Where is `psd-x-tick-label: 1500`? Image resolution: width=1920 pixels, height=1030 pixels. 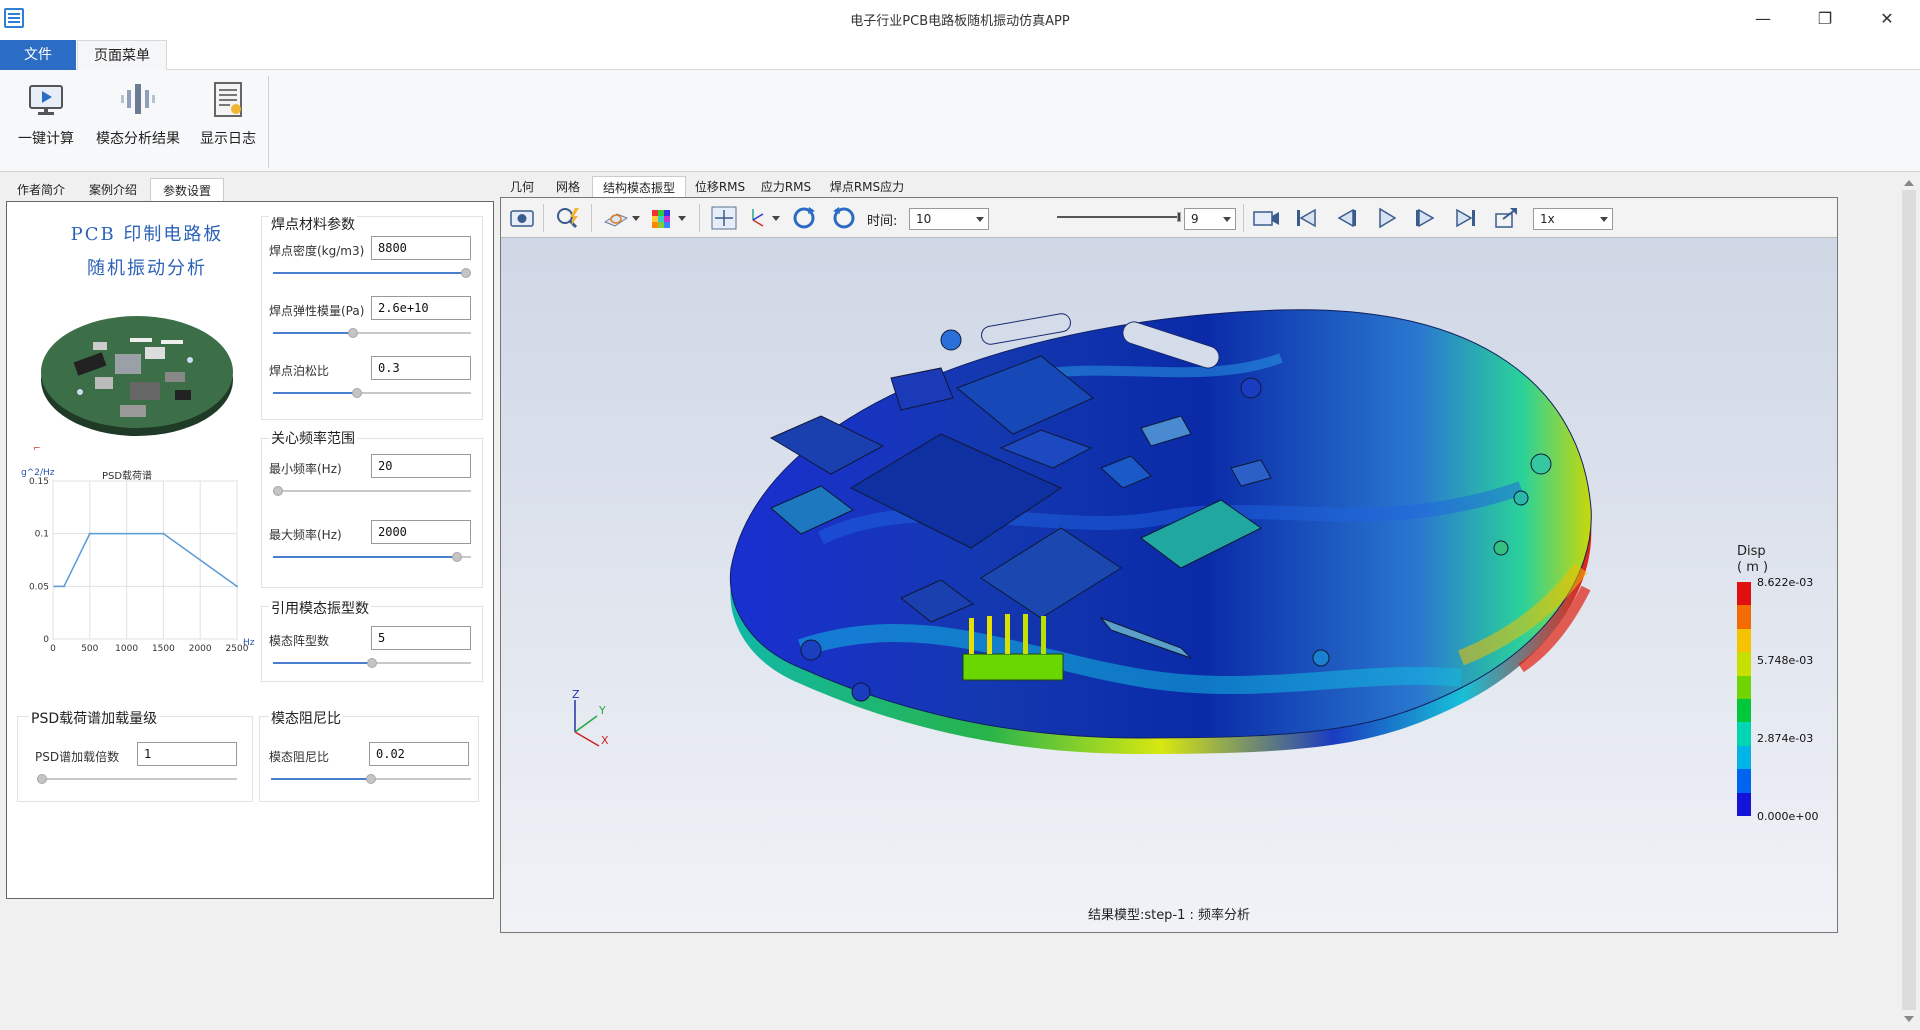 psd-x-tick-label: 1500 is located at coordinates (163, 649).